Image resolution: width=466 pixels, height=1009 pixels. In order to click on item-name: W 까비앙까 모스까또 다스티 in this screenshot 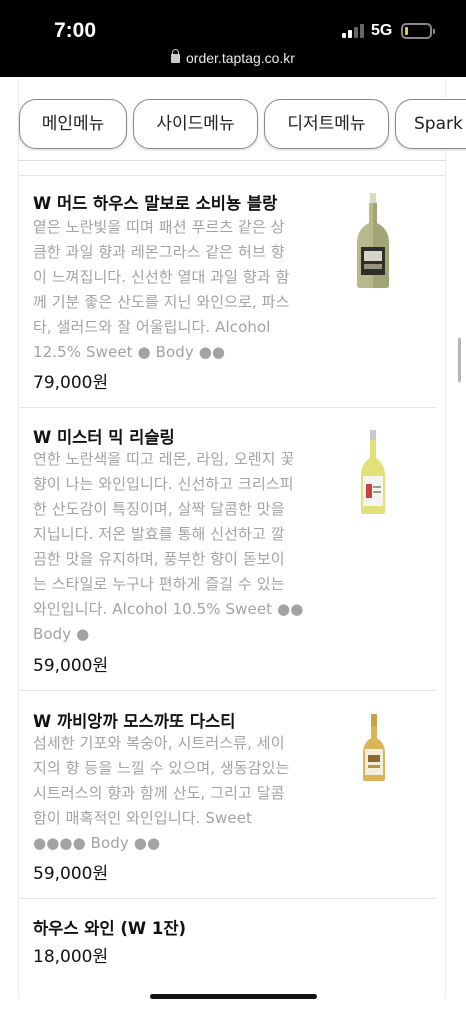, I will do `click(134, 721)`.